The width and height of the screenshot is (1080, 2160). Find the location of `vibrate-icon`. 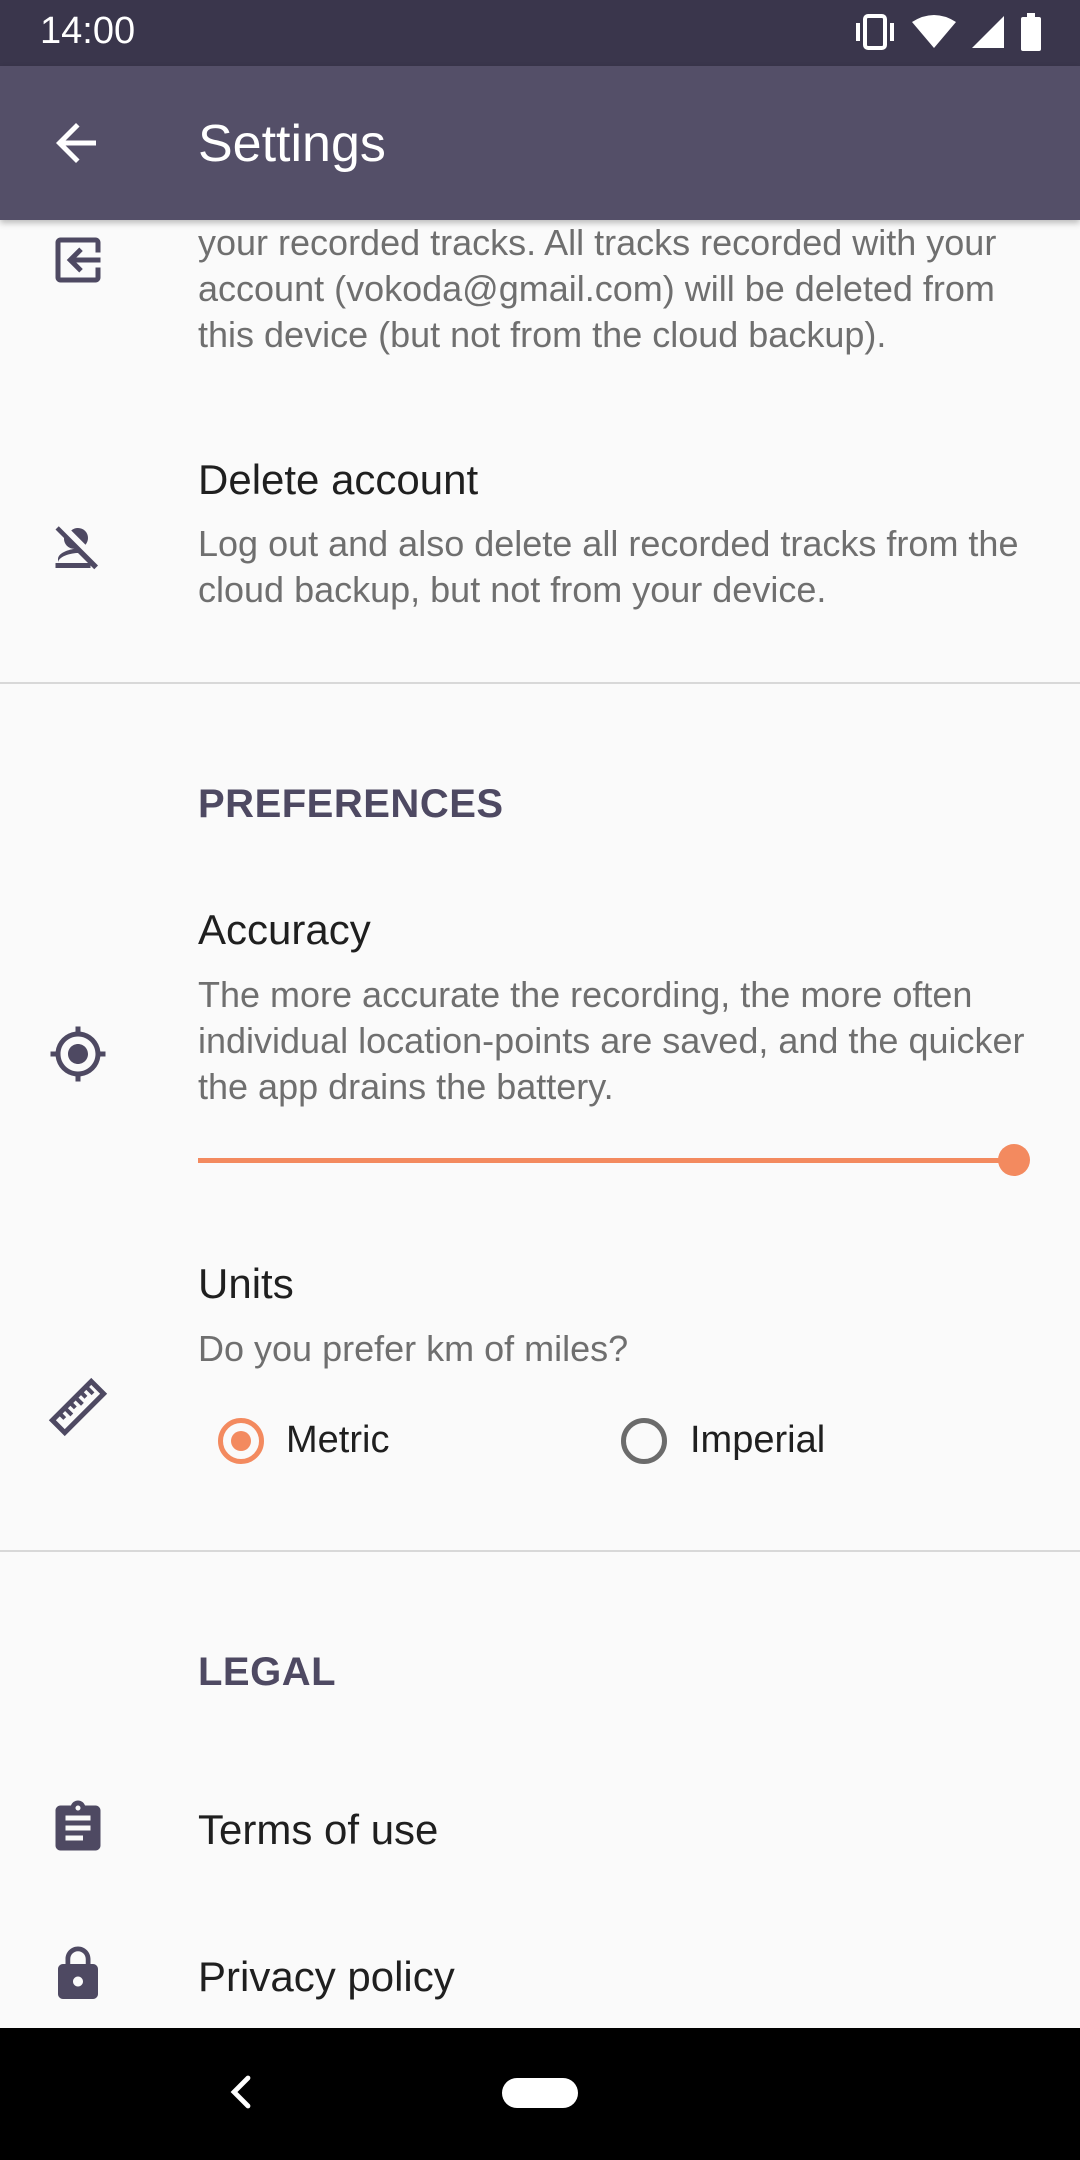

vibrate-icon is located at coordinates (875, 32).